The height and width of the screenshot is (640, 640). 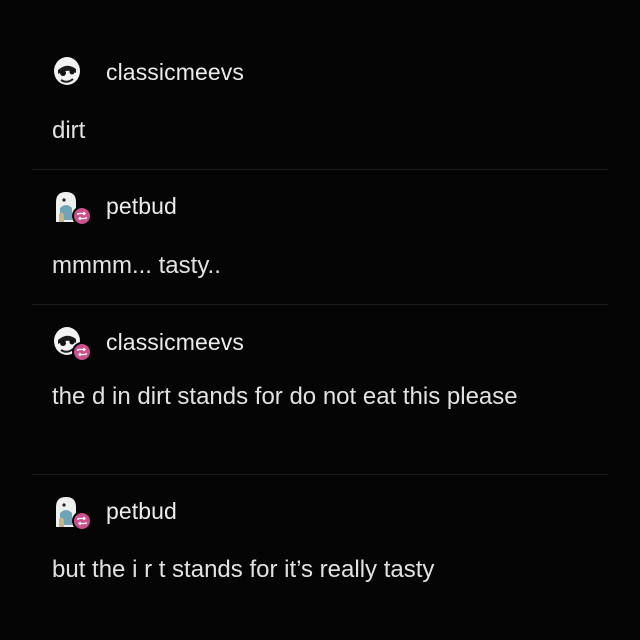 What do you see at coordinates (69, 130) in the screenshot?
I see `post-body: dirt` at bounding box center [69, 130].